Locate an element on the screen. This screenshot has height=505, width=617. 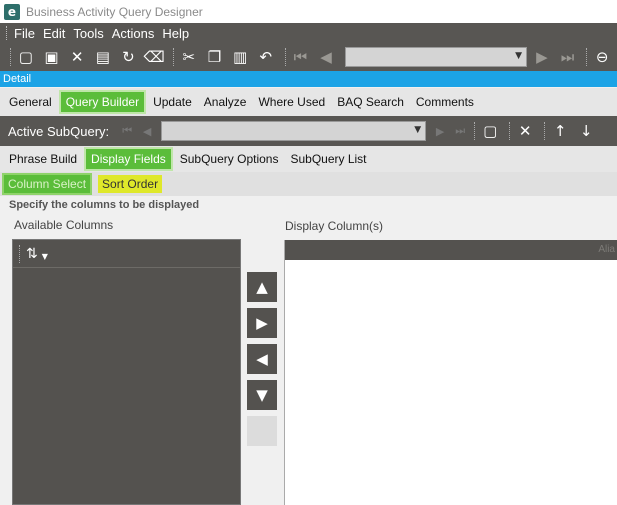
tab-subquery-options: SubQuery Options is located at coordinates (229, 159).